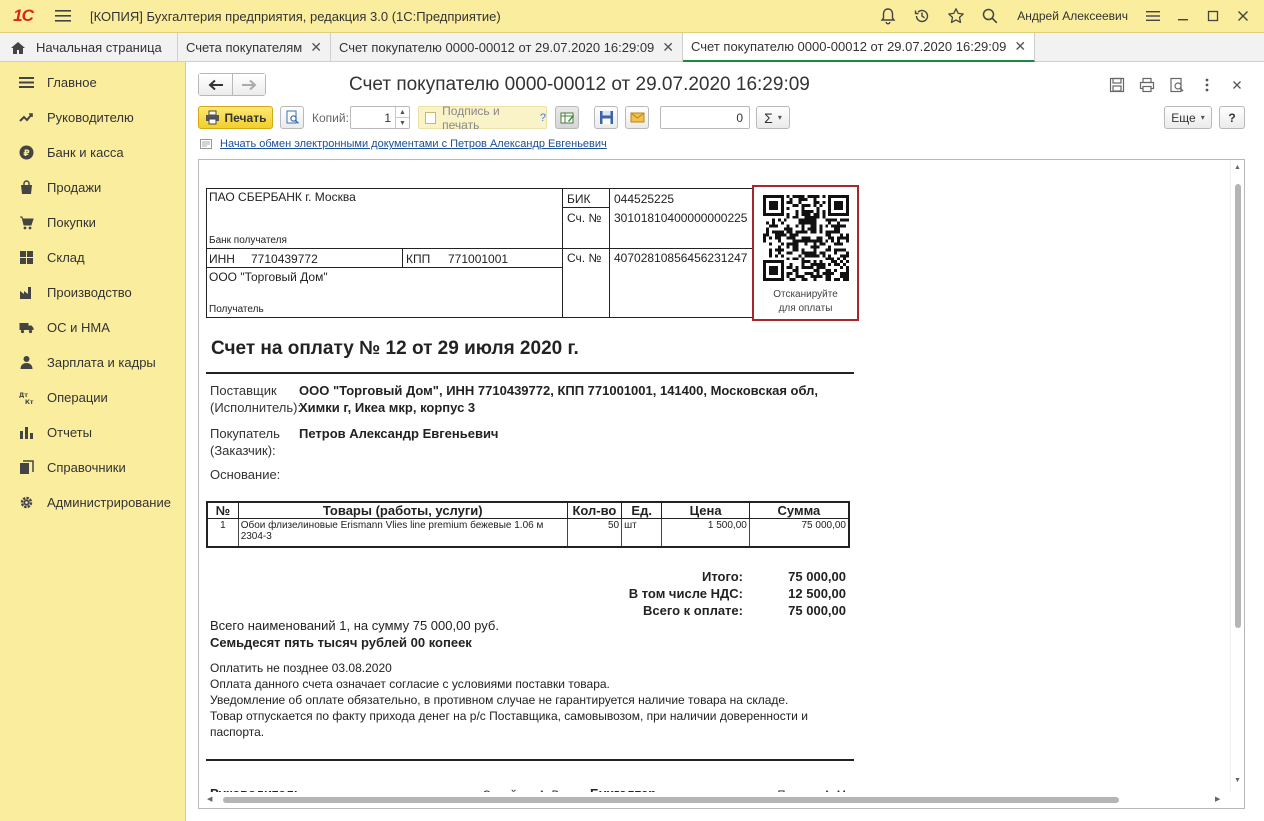  I want to click on decrement-icon: ▼, so click(402, 122).